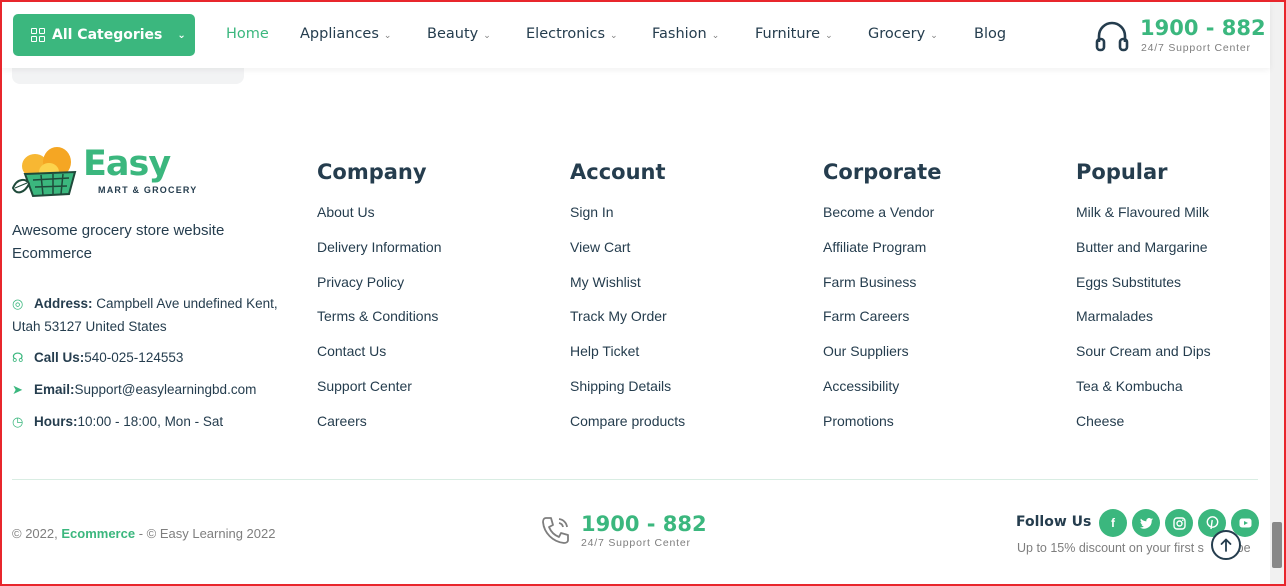 Image resolution: width=1286 pixels, height=586 pixels. I want to click on headset-icon: ☊, so click(18, 357).